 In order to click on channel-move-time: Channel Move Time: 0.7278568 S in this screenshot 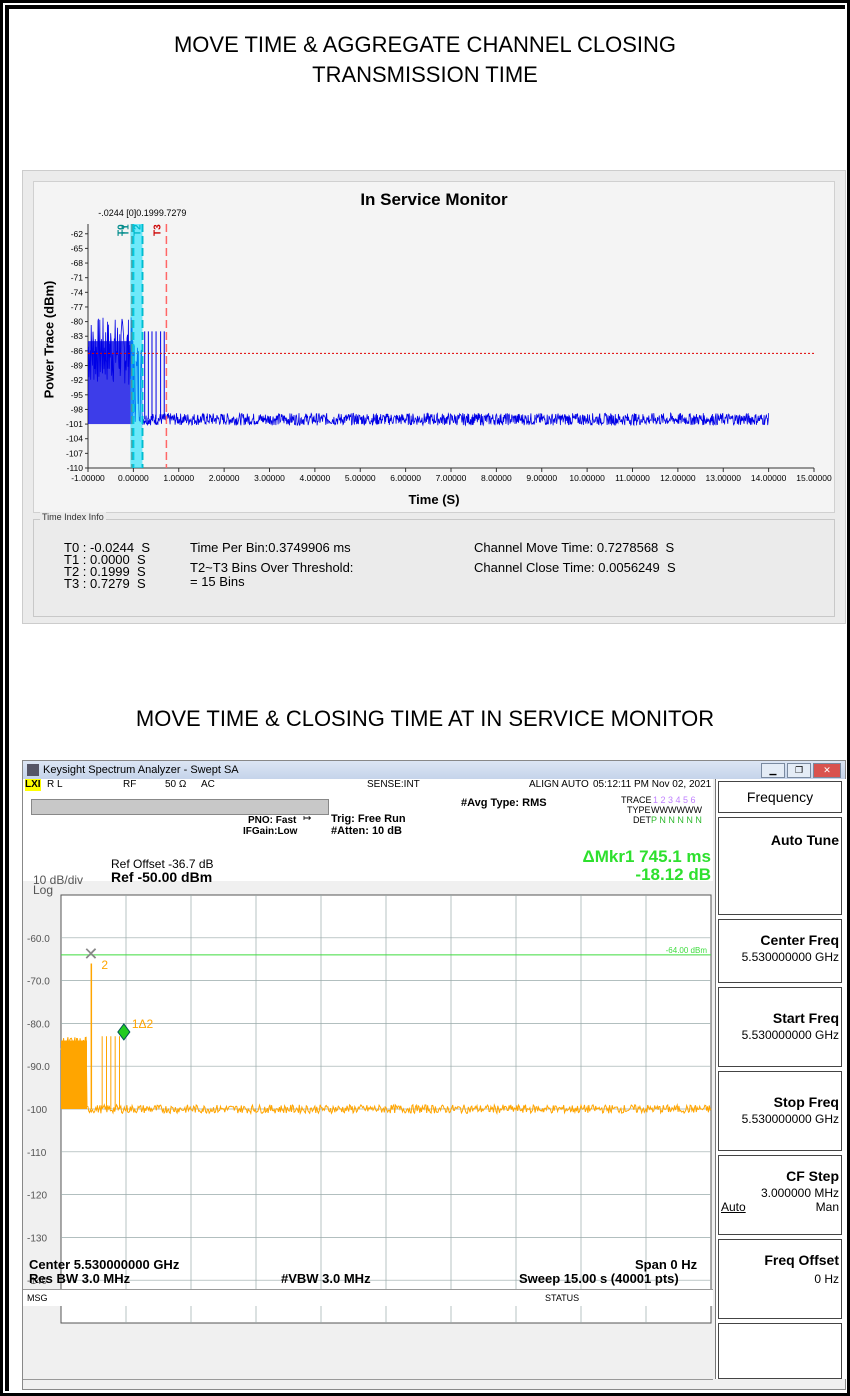, I will do `click(574, 547)`.